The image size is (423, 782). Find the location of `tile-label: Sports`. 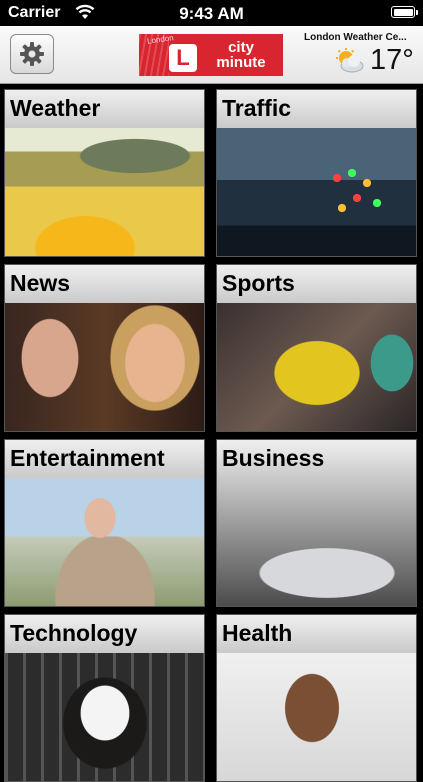

tile-label: Sports is located at coordinates (258, 283).